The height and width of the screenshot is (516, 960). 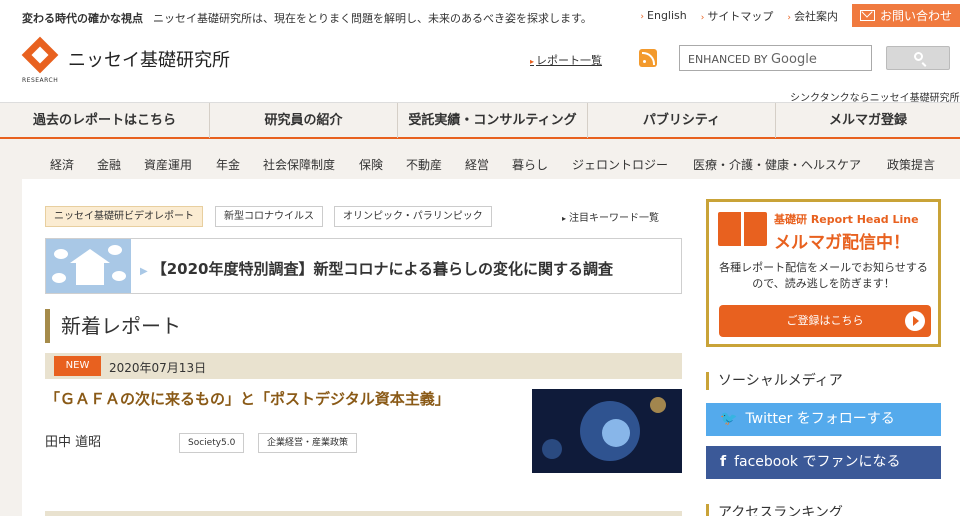 What do you see at coordinates (269, 216) in the screenshot?
I see `keyword-covid: 新型コロナウイルス` at bounding box center [269, 216].